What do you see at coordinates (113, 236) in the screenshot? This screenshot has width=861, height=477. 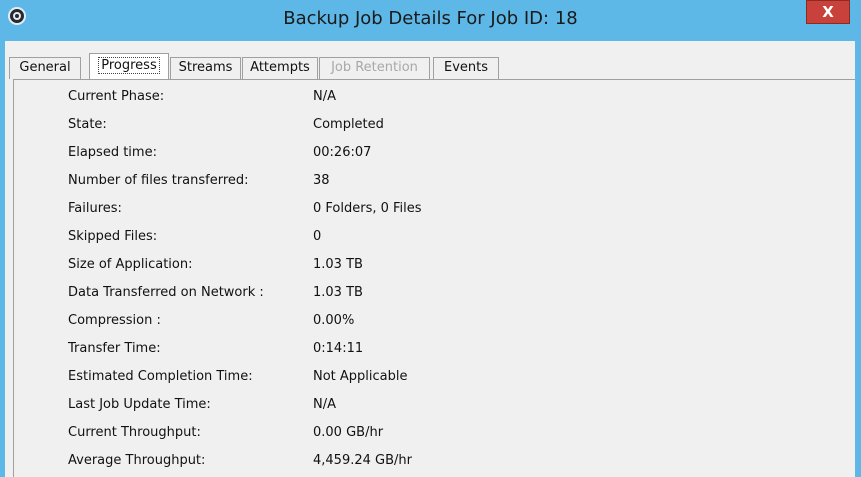 I see `skipped-files-label: Skipped Files:` at bounding box center [113, 236].